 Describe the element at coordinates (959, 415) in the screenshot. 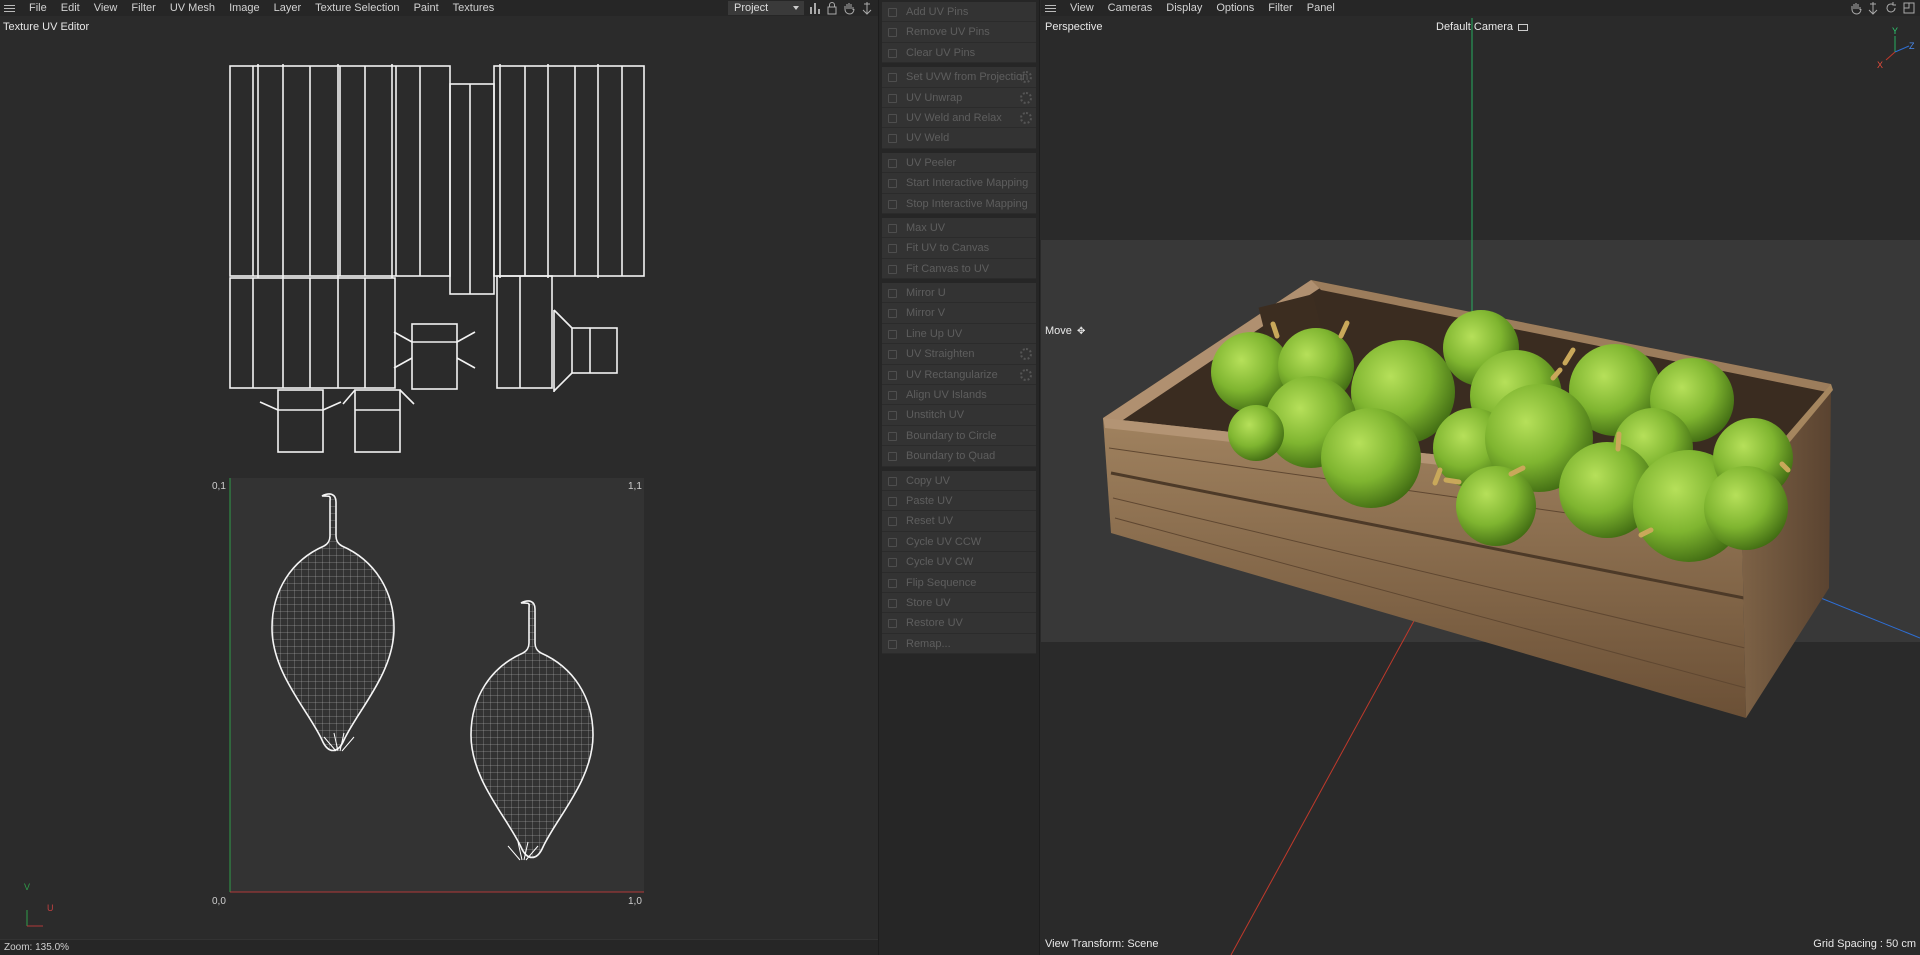

I see `command-unstitch-uv: Unstitch UV` at that location.